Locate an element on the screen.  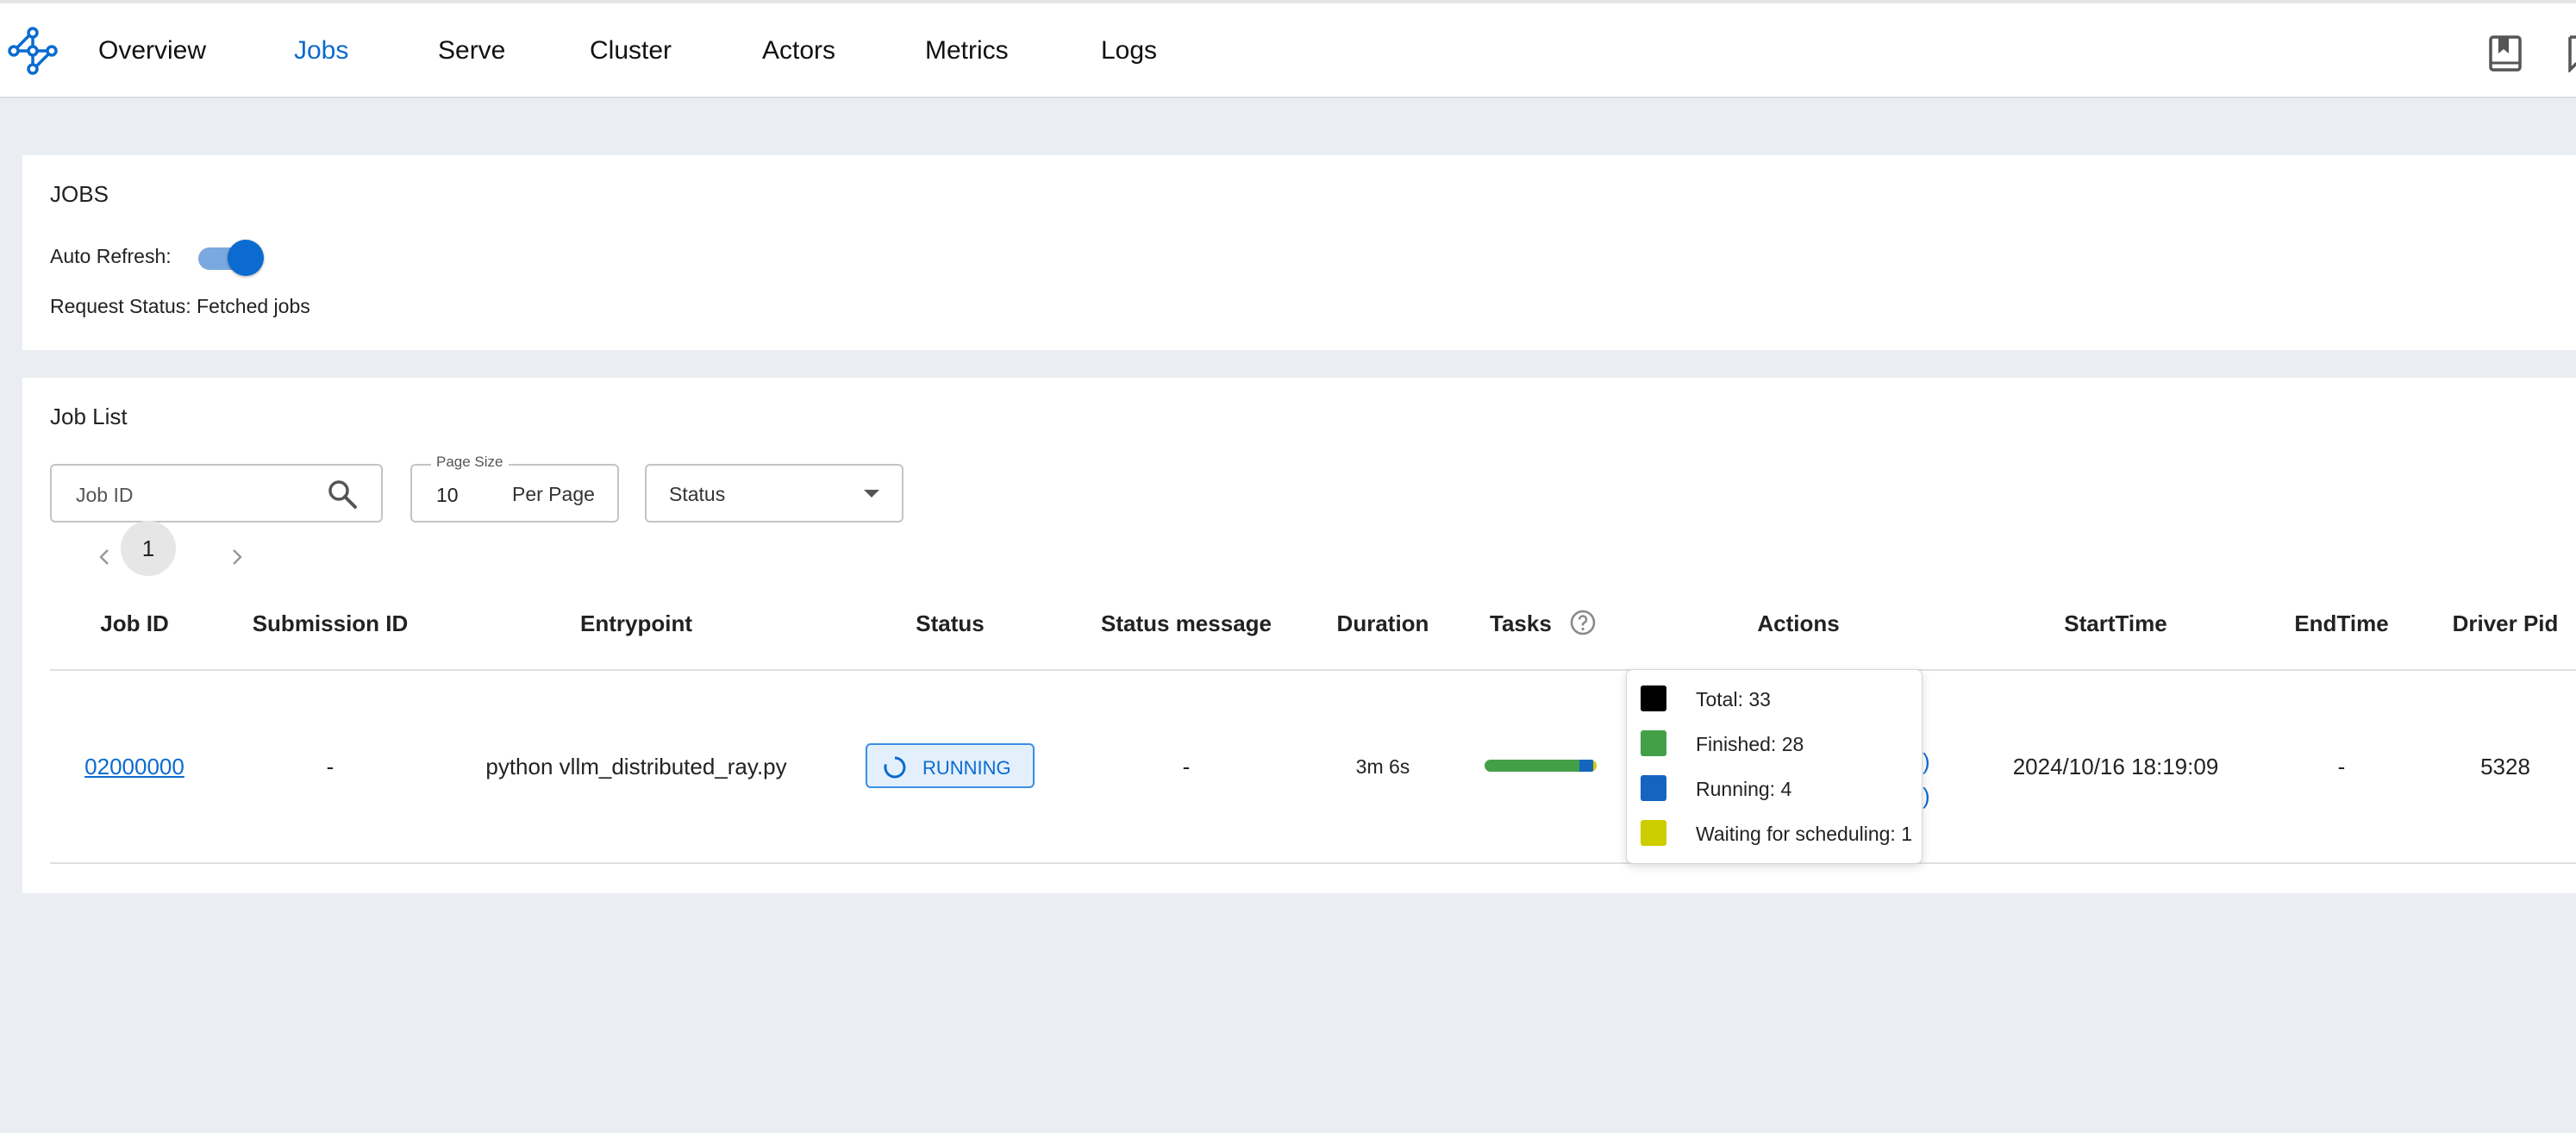
col-actions: Actions is located at coordinates (1798, 623).